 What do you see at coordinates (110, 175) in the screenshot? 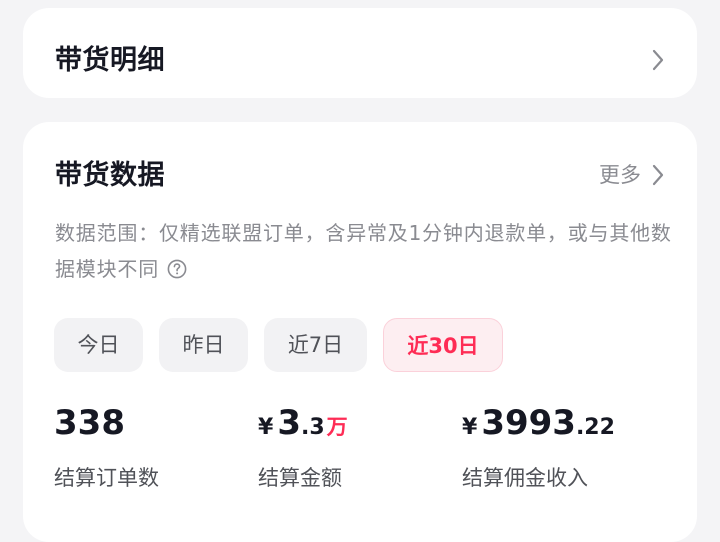
I see `data-card-title: 带货数据` at bounding box center [110, 175].